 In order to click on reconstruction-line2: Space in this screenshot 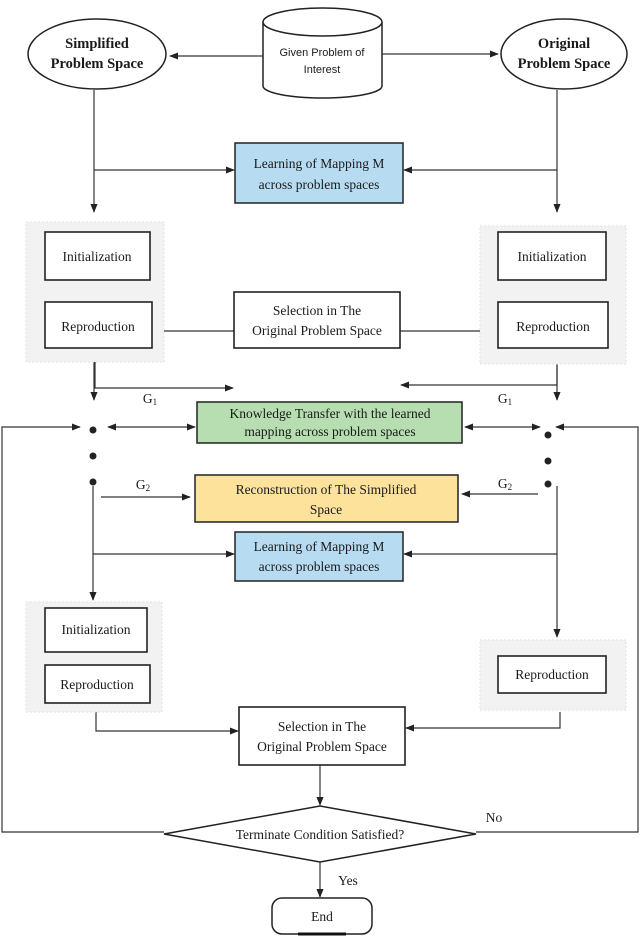, I will do `click(326, 509)`.